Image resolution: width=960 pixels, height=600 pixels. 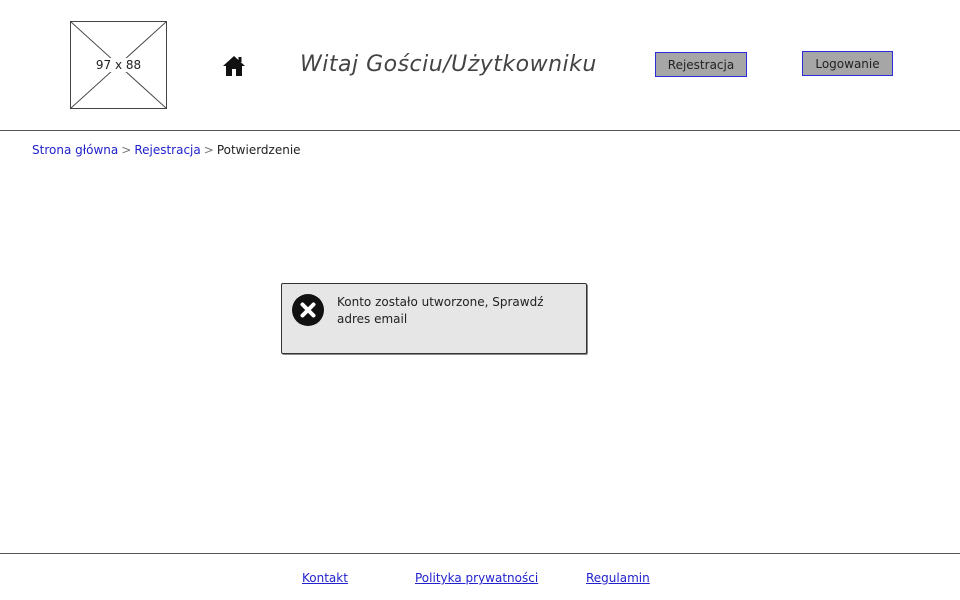 I want to click on breadcrumb-current: Potwierdzenie, so click(x=258, y=150).